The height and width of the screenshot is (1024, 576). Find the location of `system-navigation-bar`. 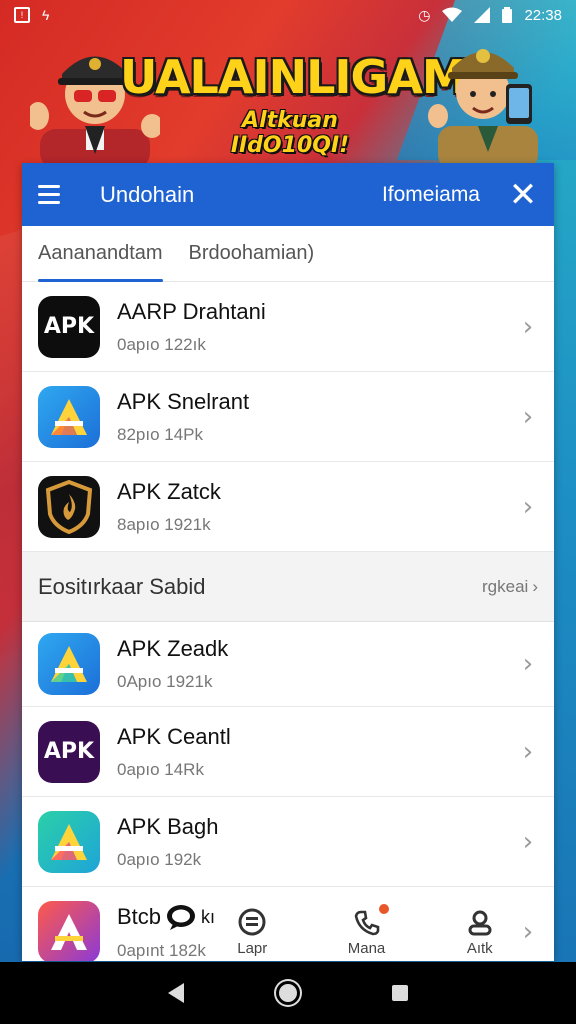

system-navigation-bar is located at coordinates (288, 993).